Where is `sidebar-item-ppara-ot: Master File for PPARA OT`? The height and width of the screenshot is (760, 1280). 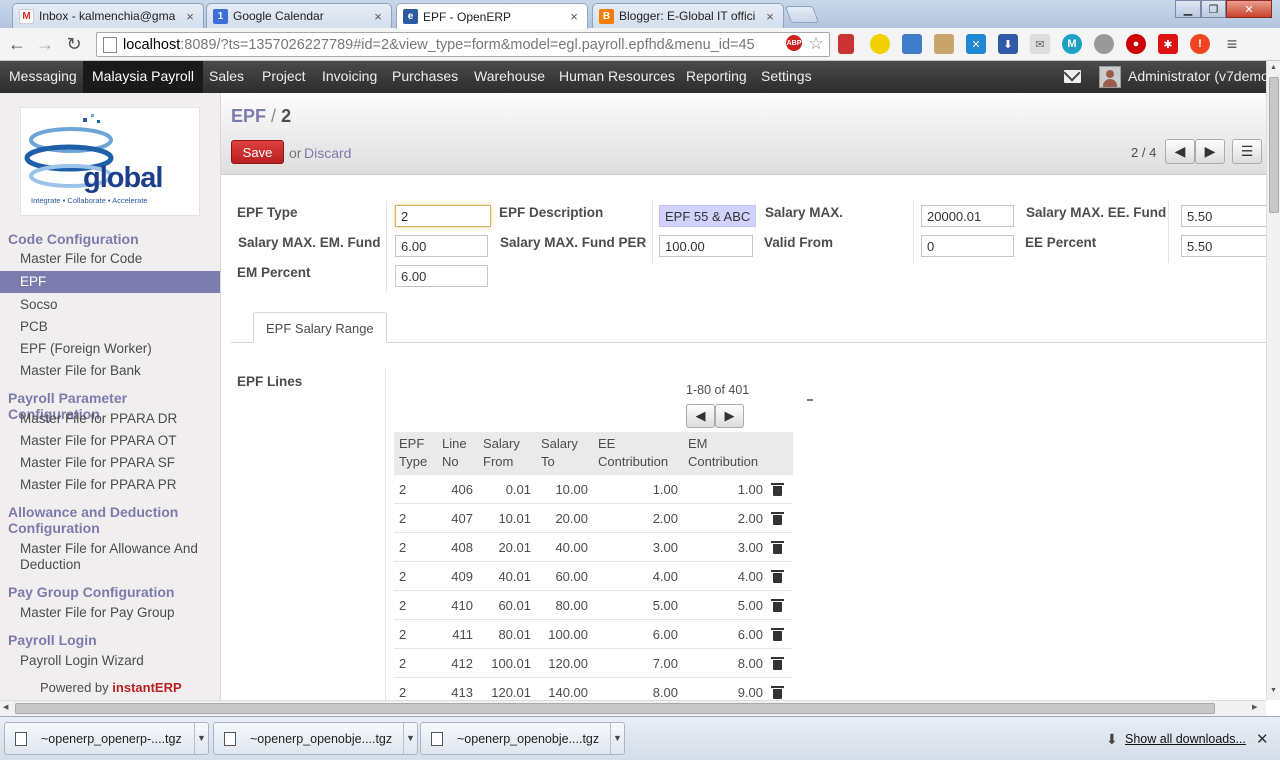
sidebar-item-ppara-ot: Master File for PPARA OT is located at coordinates (117, 441).